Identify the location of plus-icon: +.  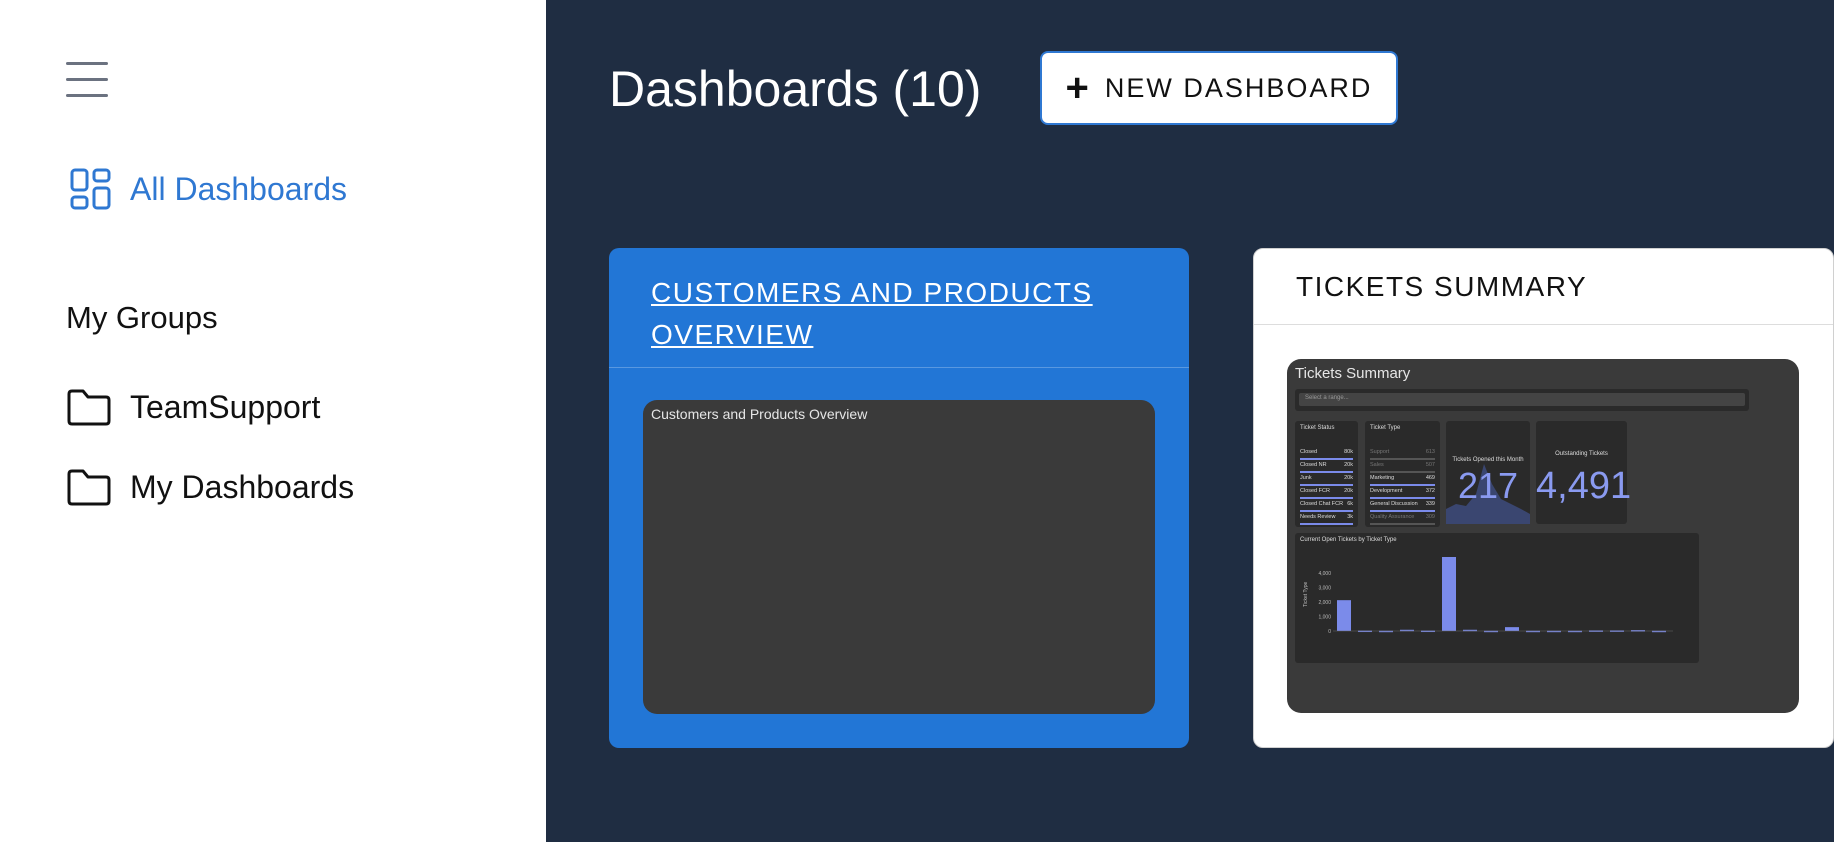
(1077, 88).